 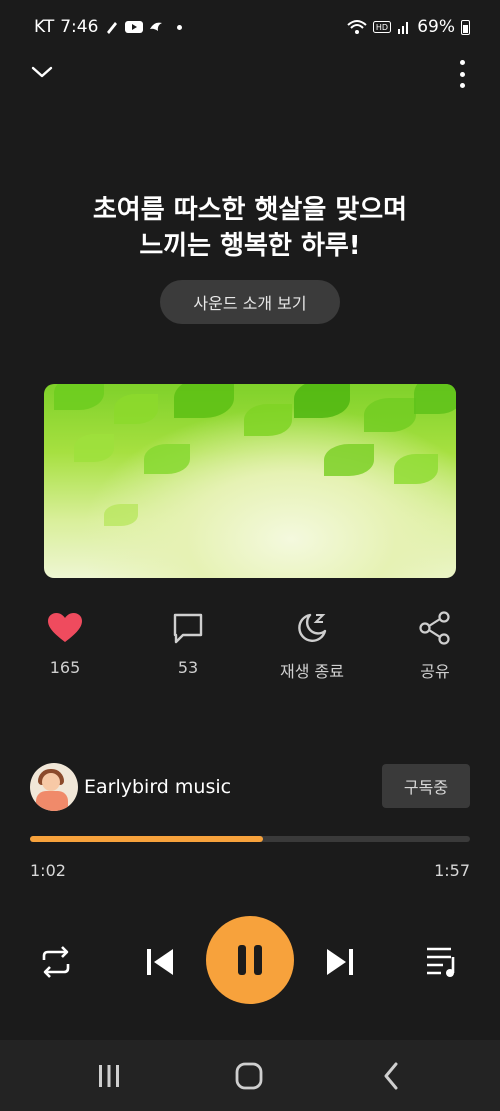 What do you see at coordinates (436, 27) in the screenshot?
I see `battery-percent: 69%` at bounding box center [436, 27].